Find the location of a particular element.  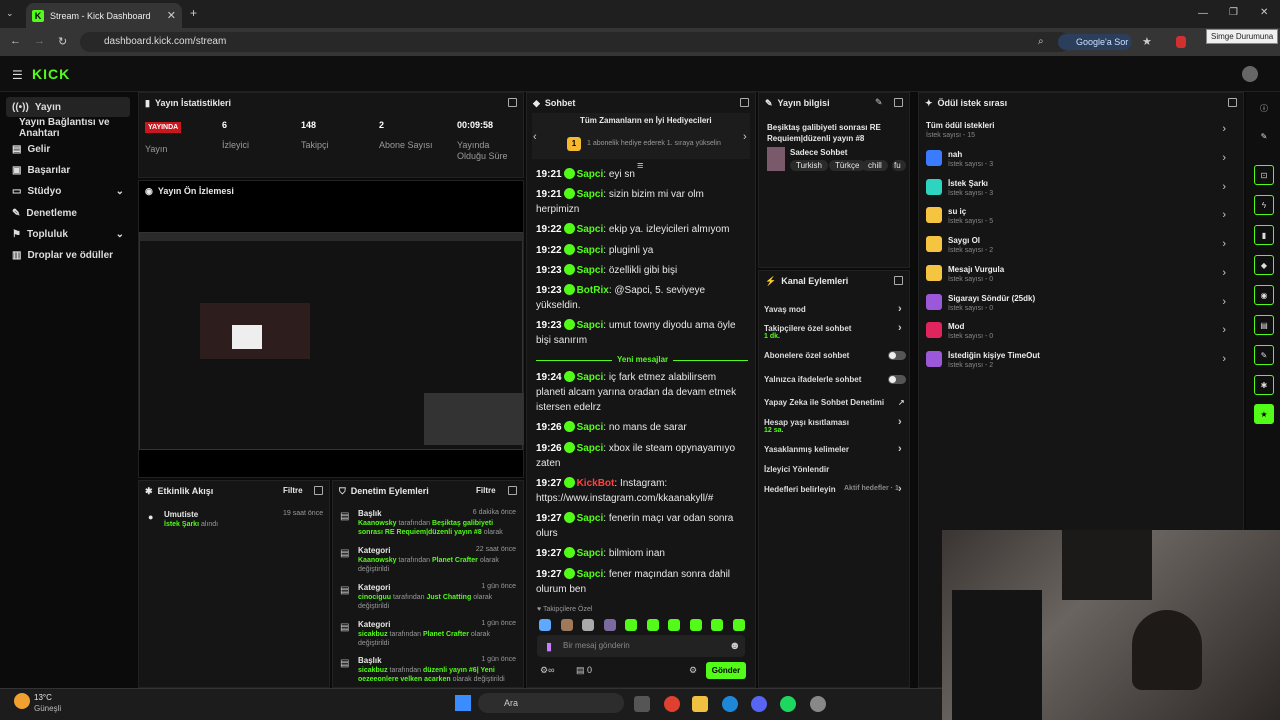

channel-action-row: Hesap yaşı kısıtlaması 12 sa. › is located at coordinates (834, 425).